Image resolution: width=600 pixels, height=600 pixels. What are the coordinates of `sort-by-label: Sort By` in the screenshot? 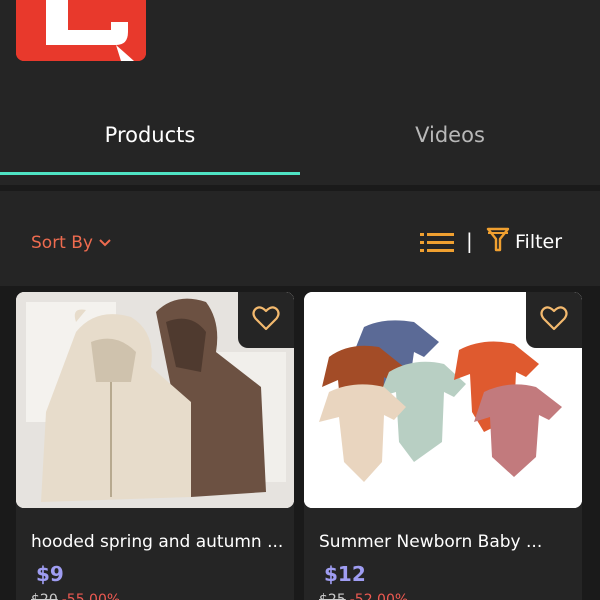 It's located at (62, 243).